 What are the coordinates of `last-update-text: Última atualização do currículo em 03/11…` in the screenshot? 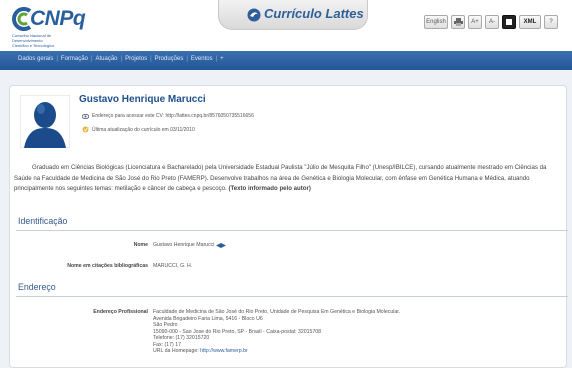 It's located at (143, 129).